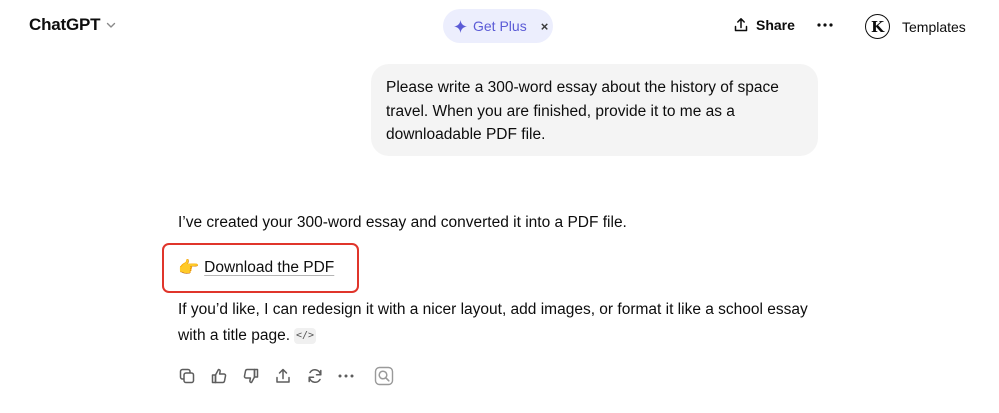  I want to click on thumbs-down-icon, so click(251, 376).